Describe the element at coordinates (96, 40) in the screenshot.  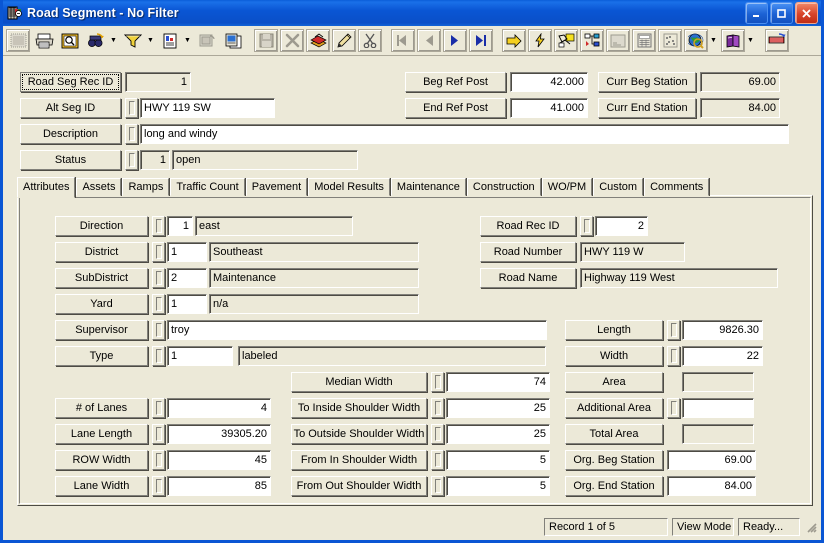
I see `find-icon` at that location.